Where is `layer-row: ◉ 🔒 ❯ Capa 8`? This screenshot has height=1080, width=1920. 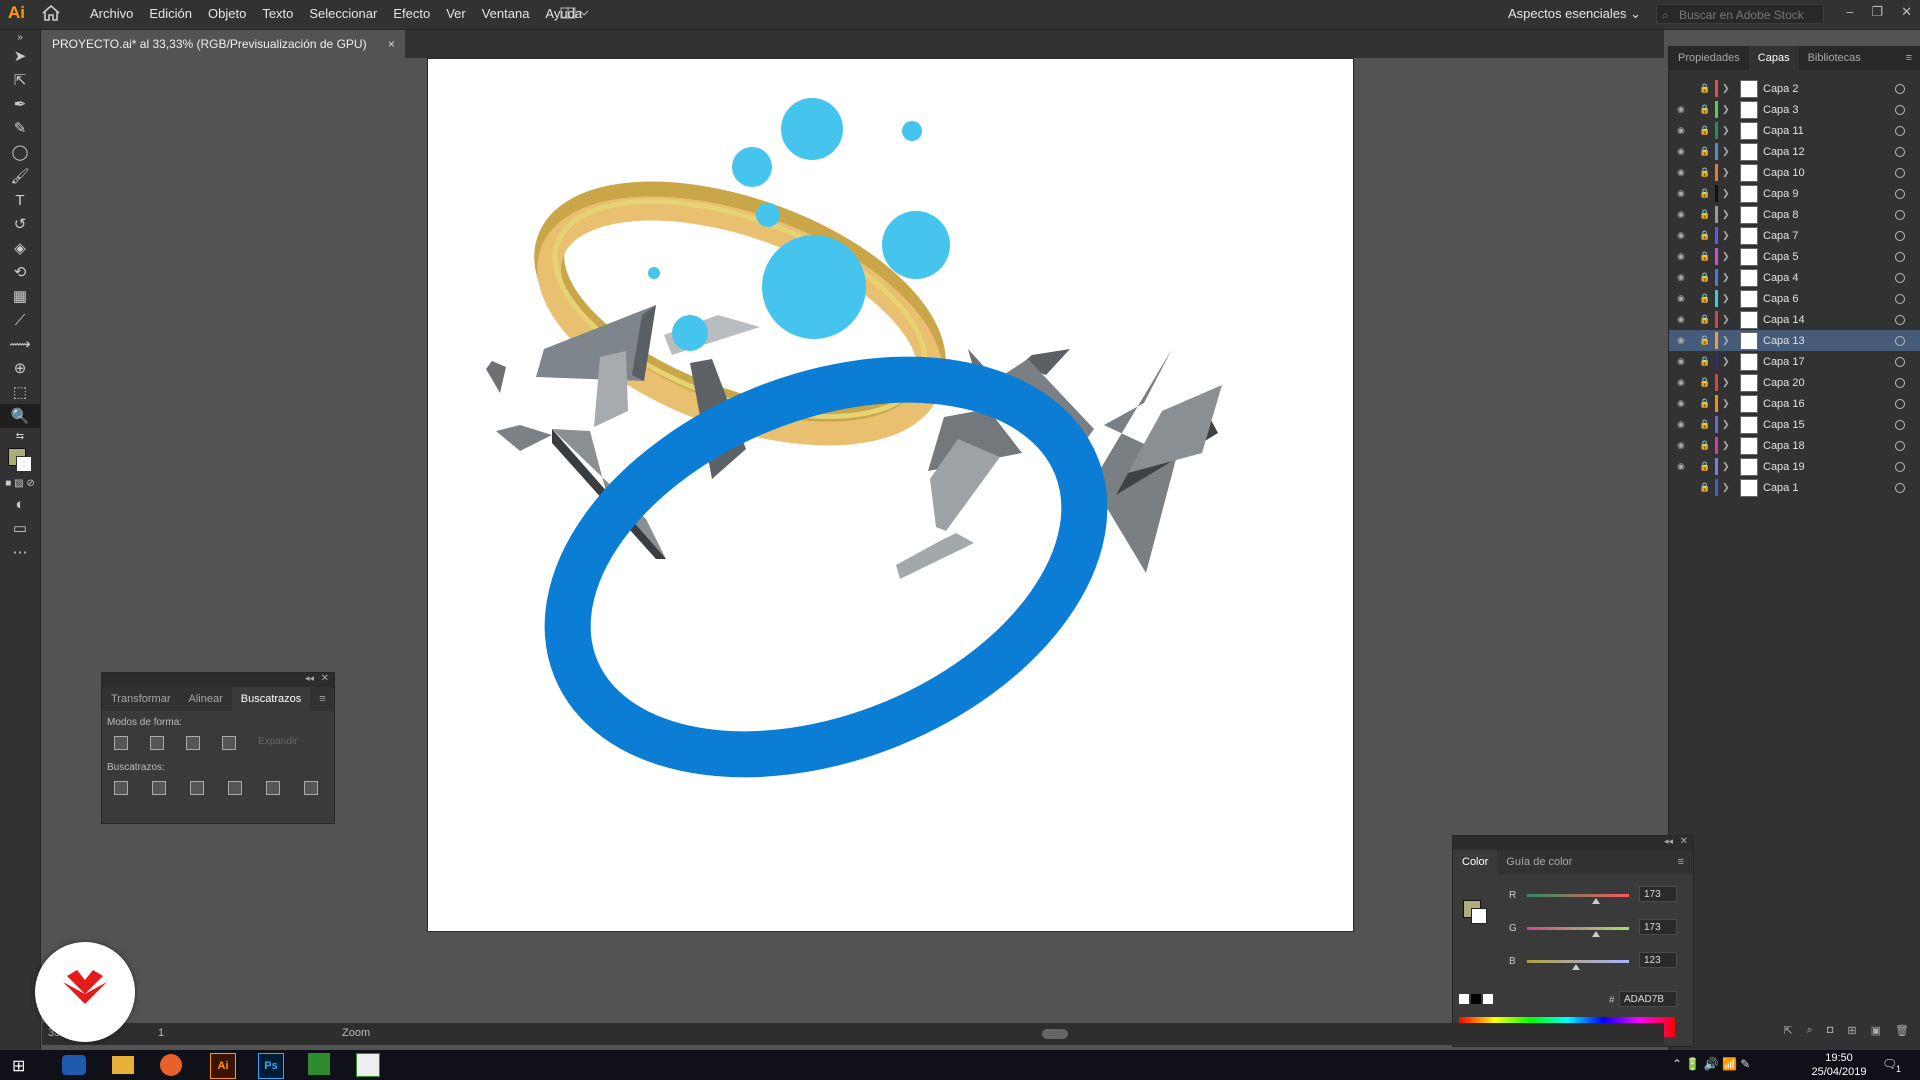
layer-row: ◉ 🔒 ❯ Capa 8 is located at coordinates (1794, 214).